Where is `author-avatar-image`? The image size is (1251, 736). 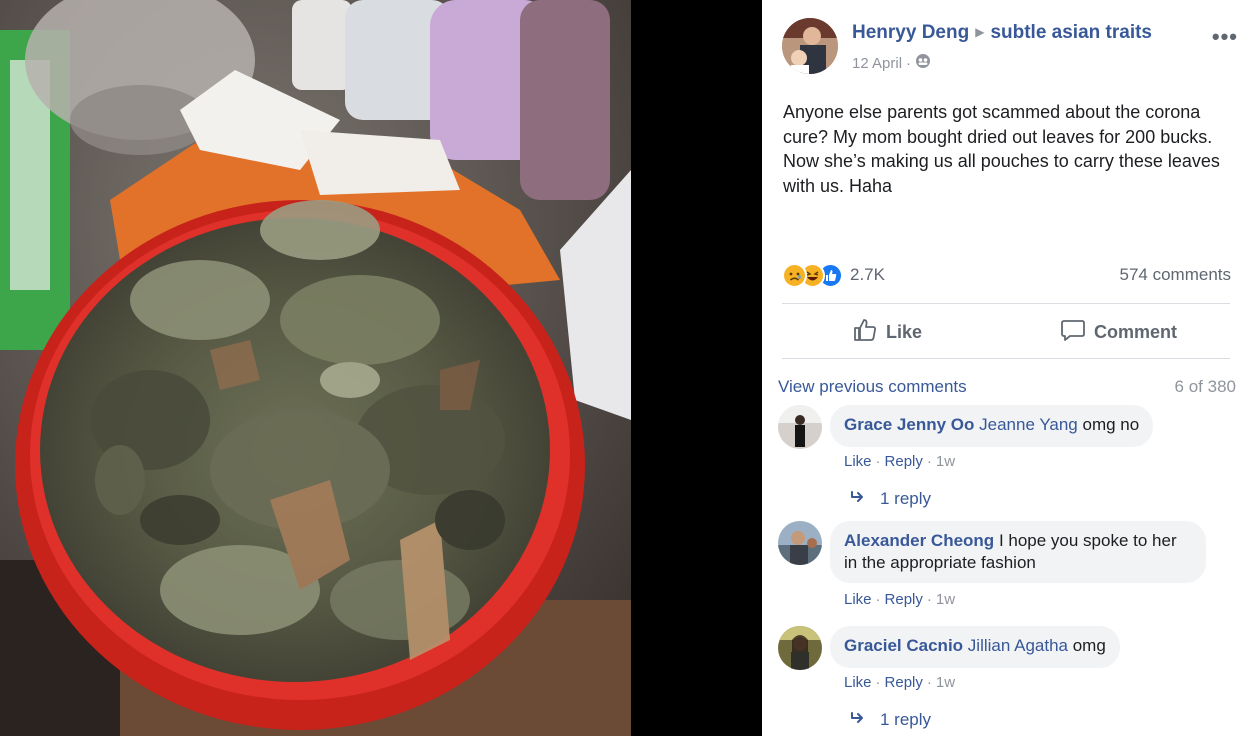
author-avatar-image is located at coordinates (810, 46).